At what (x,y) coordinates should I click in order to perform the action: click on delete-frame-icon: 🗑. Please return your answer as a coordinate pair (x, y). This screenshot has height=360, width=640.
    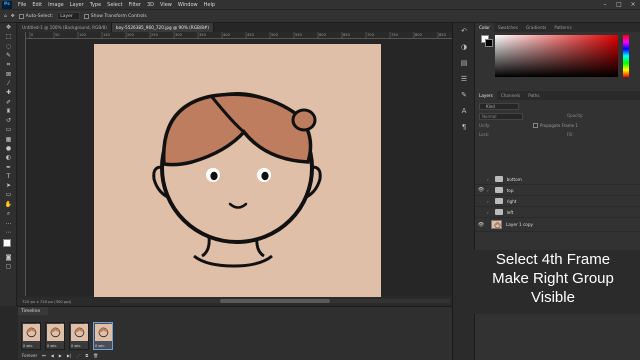
    Looking at the image, I should click on (95, 355).